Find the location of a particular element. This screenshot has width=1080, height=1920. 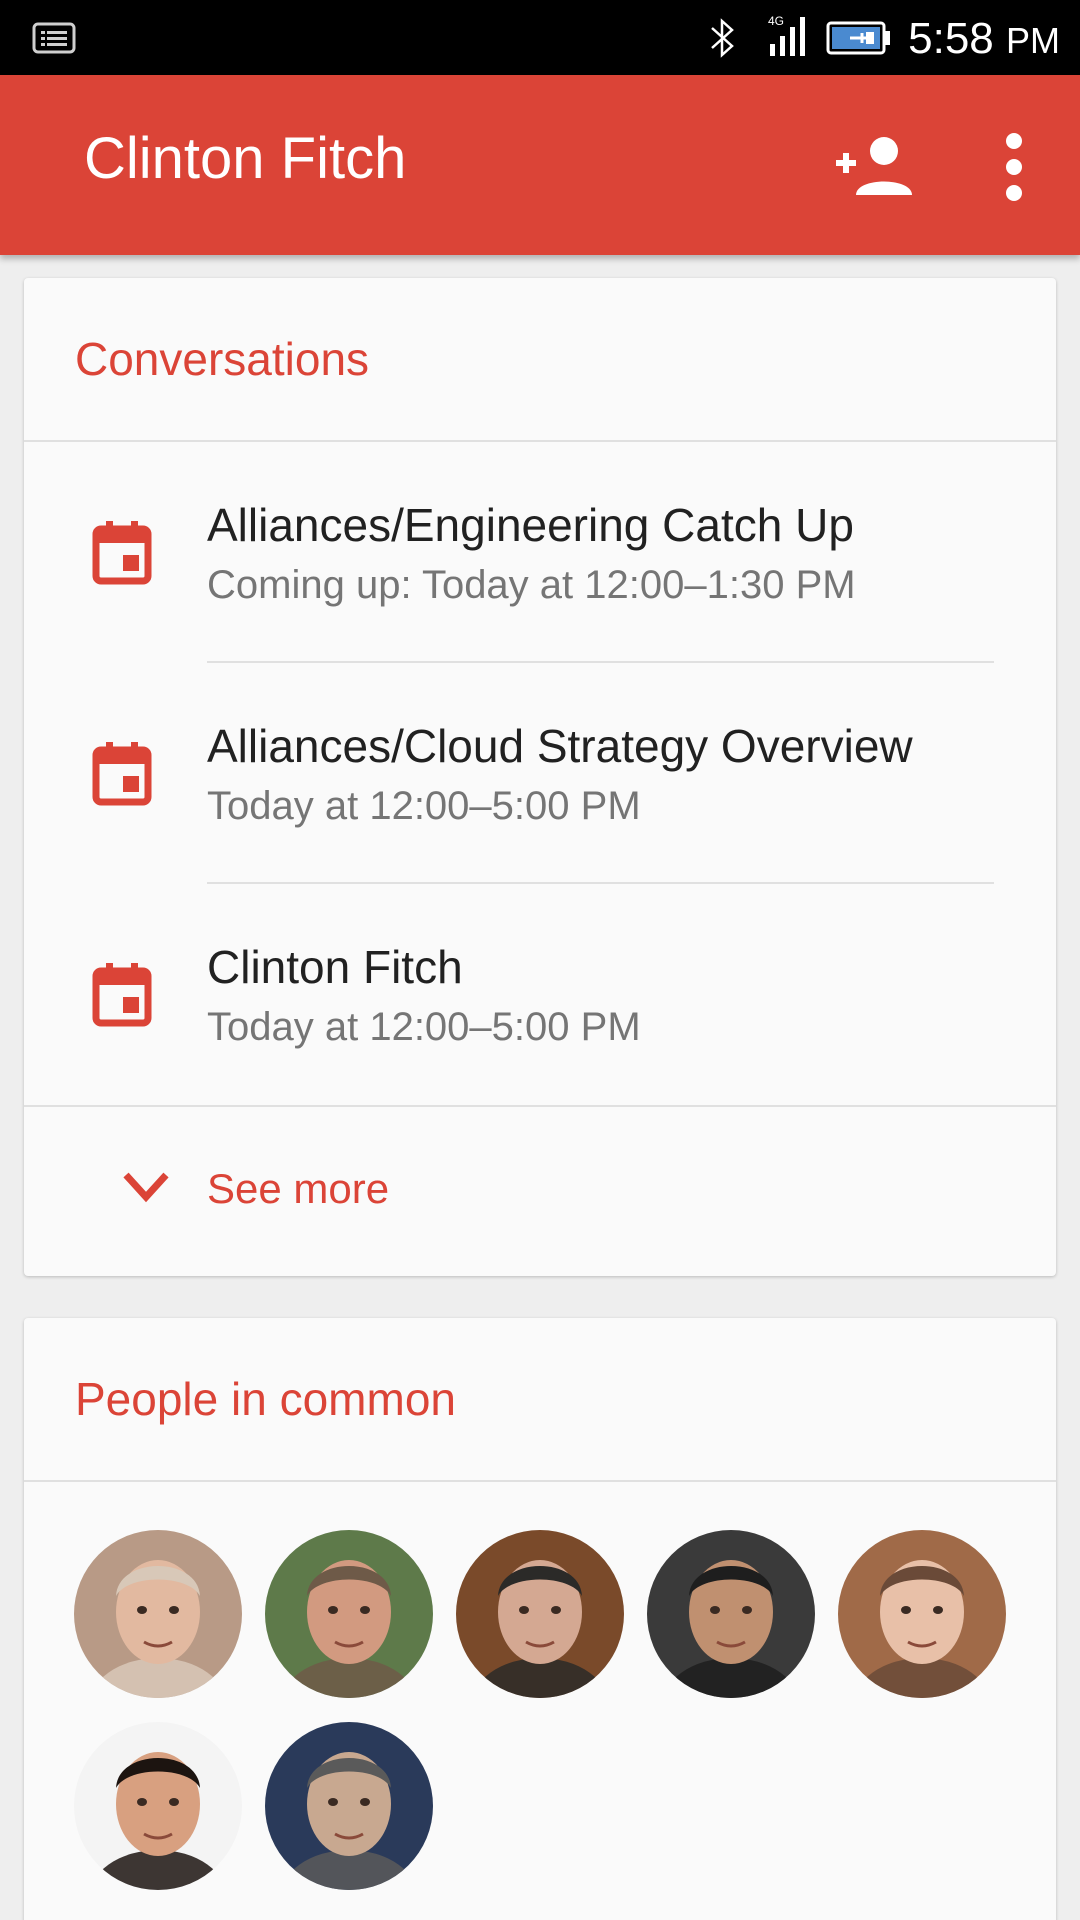

battery-charging-icon is located at coordinates (858, 38).